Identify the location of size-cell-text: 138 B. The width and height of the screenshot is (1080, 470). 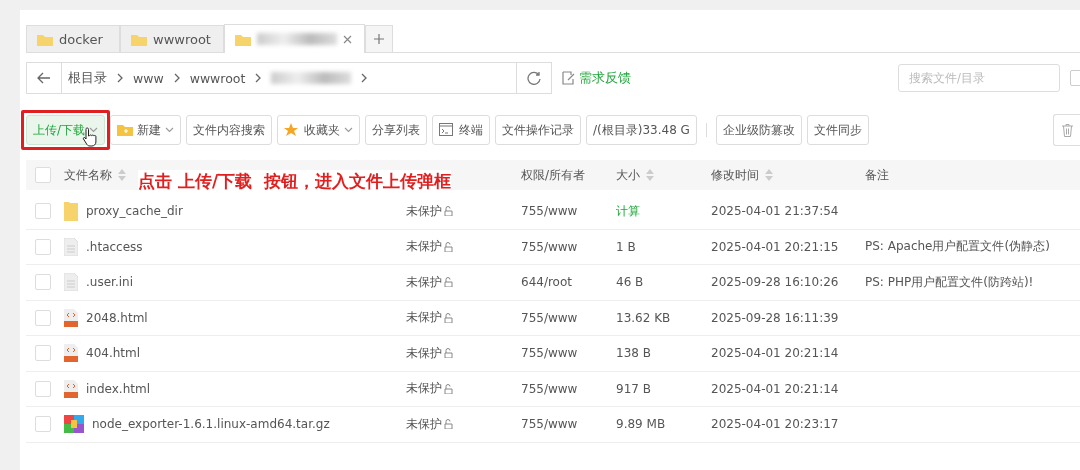
(634, 353).